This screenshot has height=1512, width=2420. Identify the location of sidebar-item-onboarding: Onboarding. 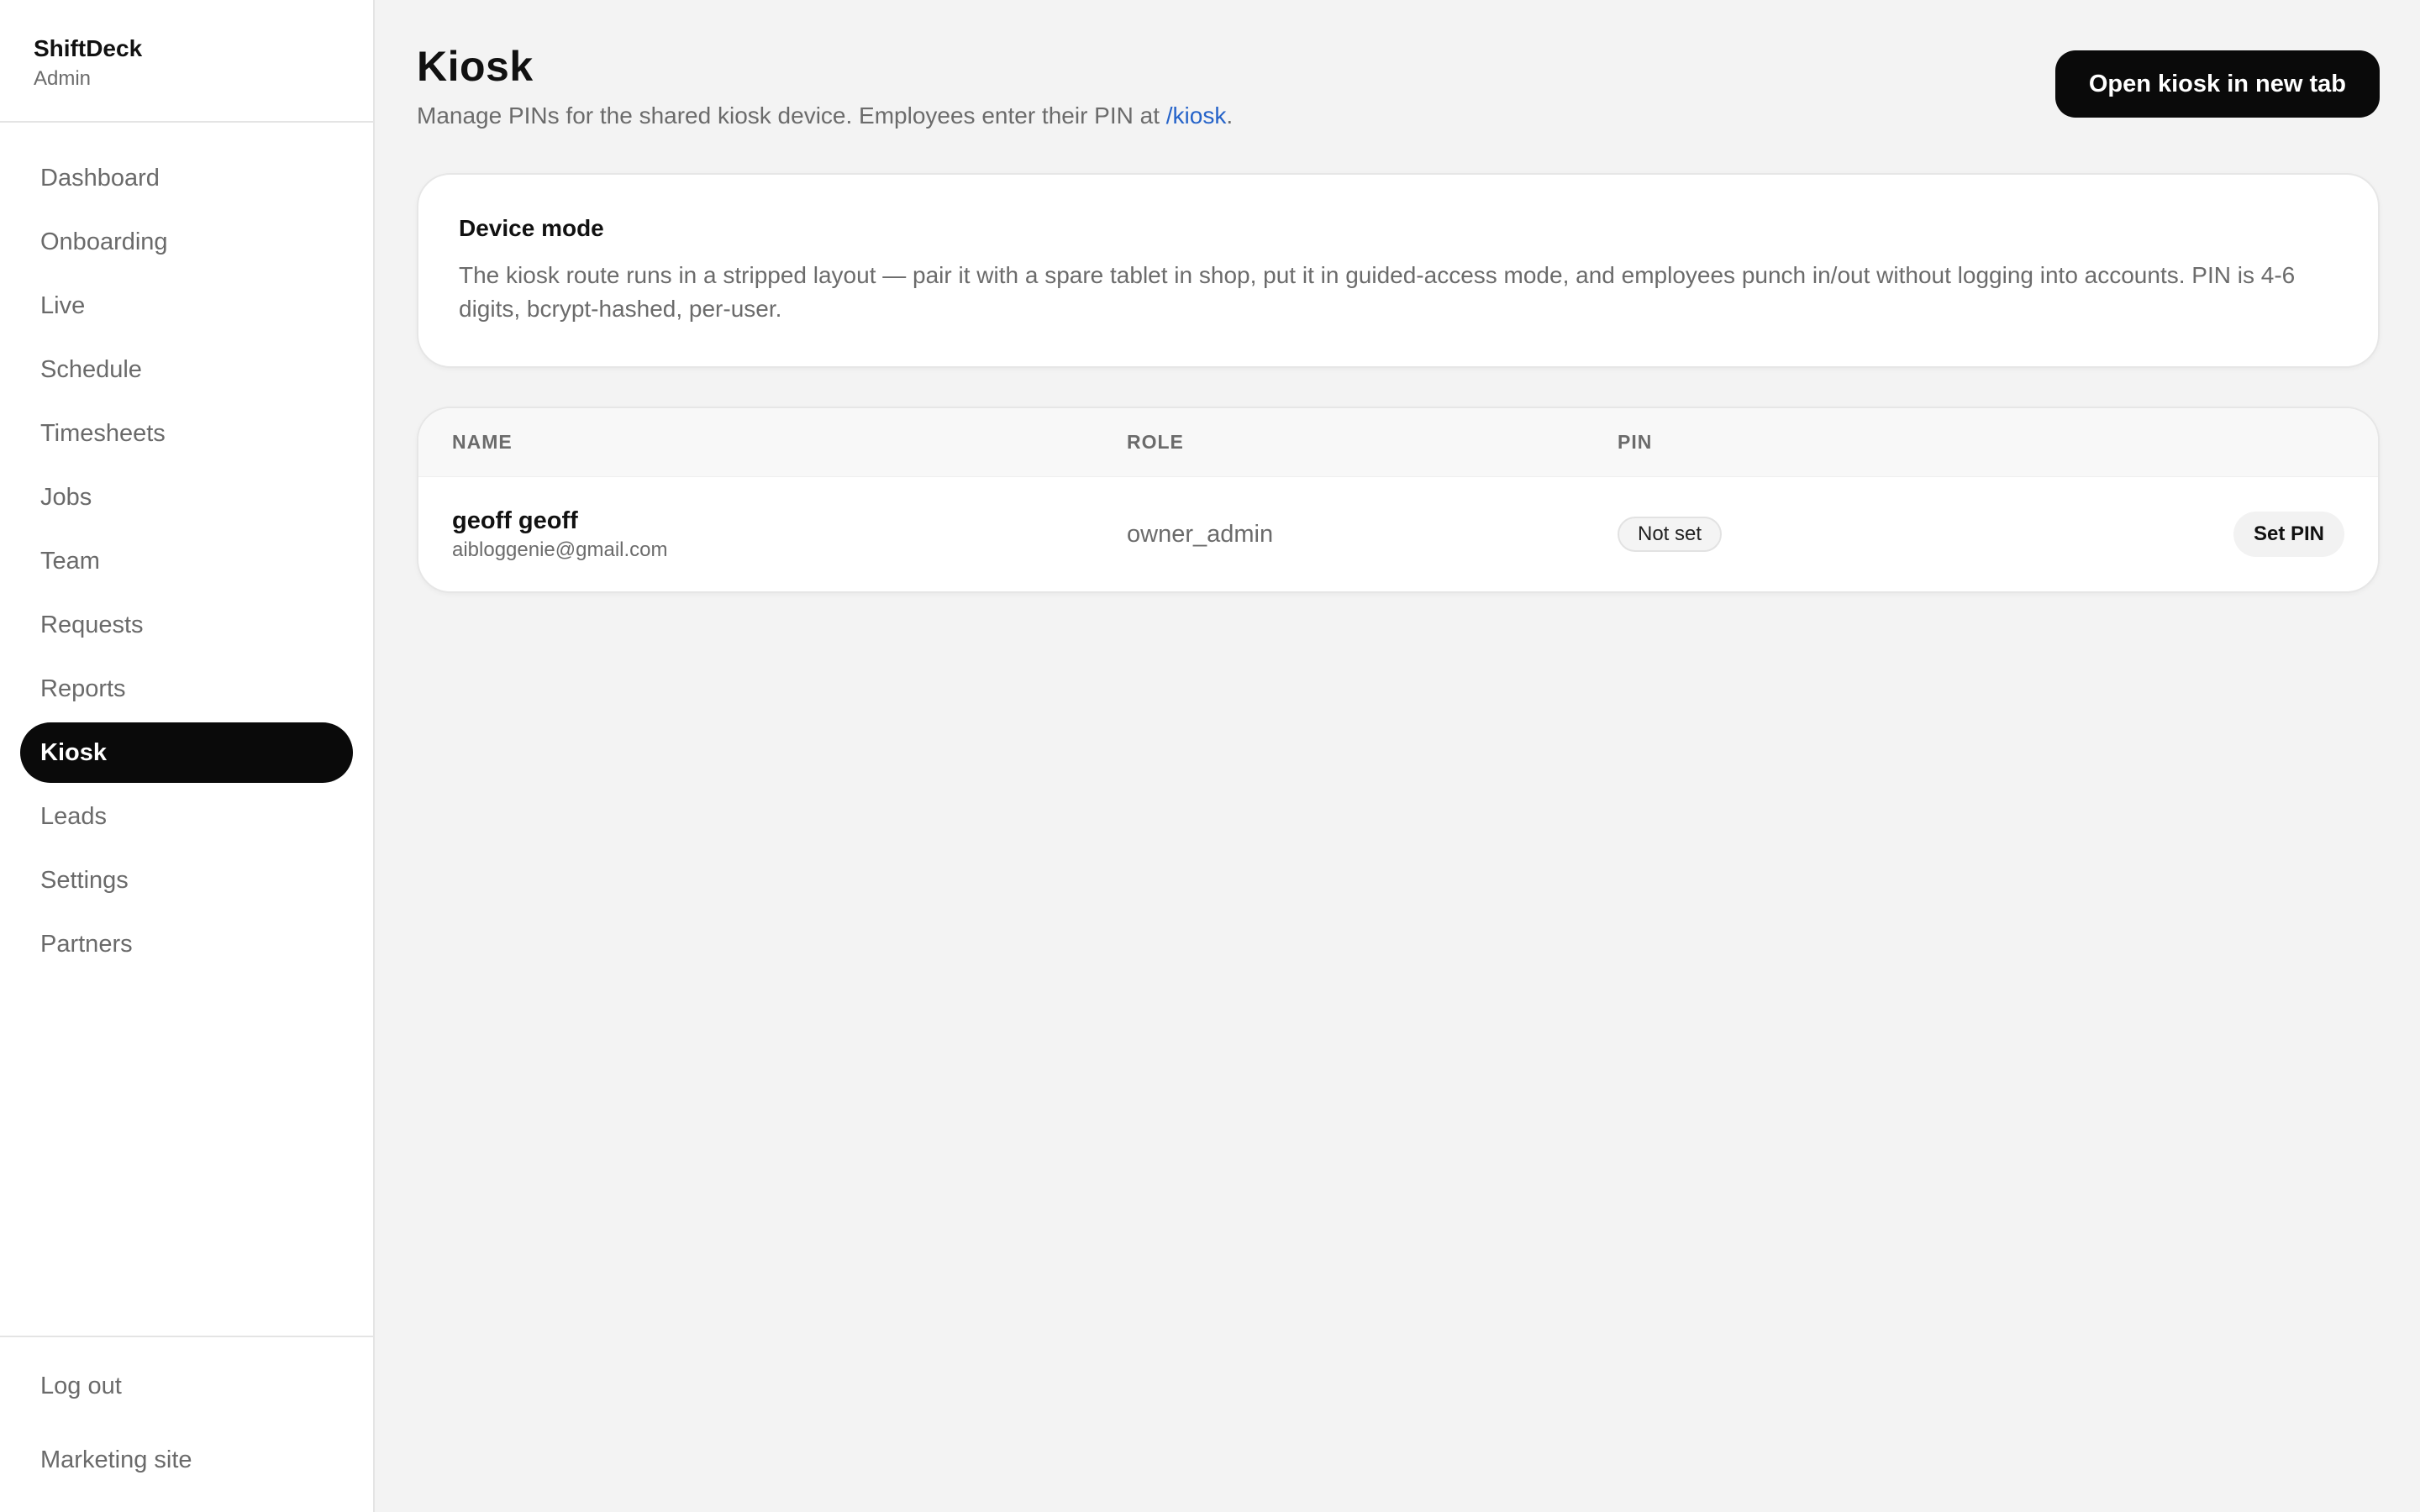
(187, 242).